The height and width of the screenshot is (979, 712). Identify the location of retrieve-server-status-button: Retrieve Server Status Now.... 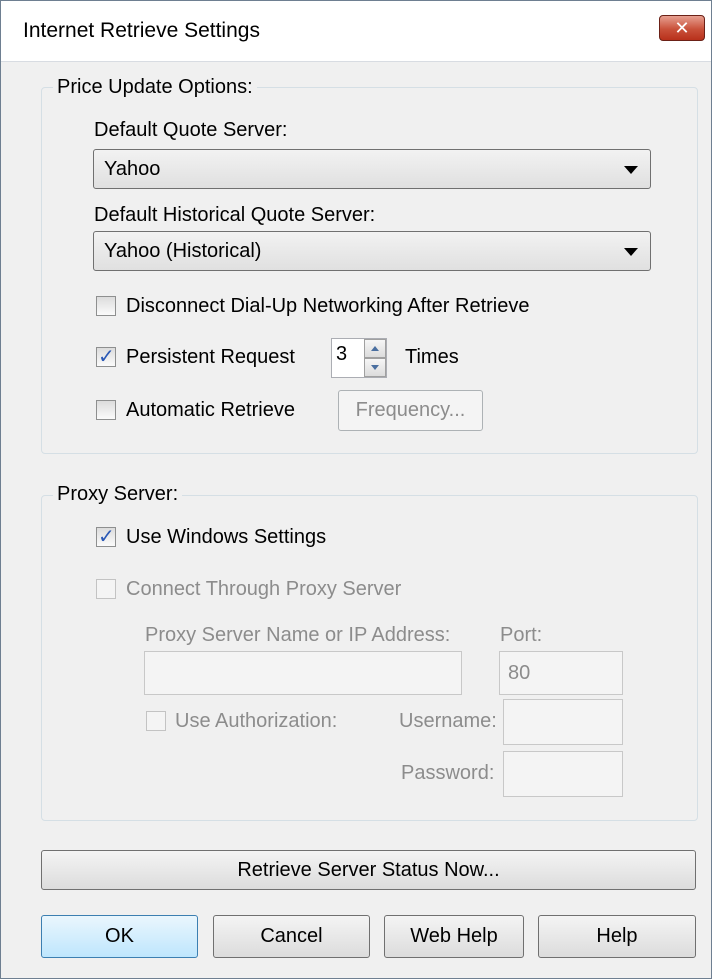
(368, 870).